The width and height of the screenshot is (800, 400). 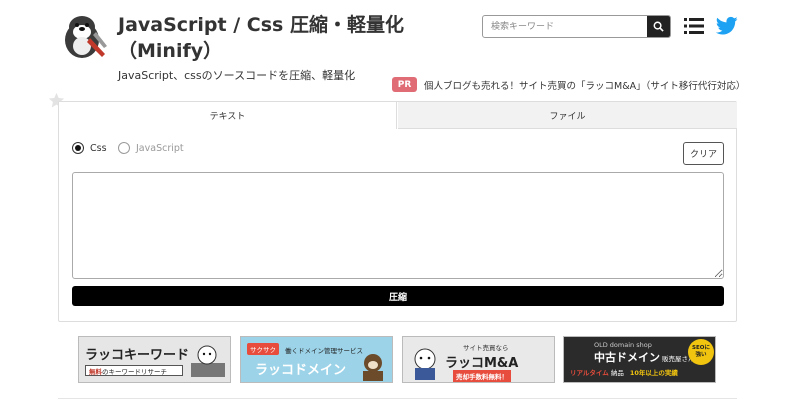 What do you see at coordinates (160, 148) in the screenshot?
I see `radio-label: JavaScript` at bounding box center [160, 148].